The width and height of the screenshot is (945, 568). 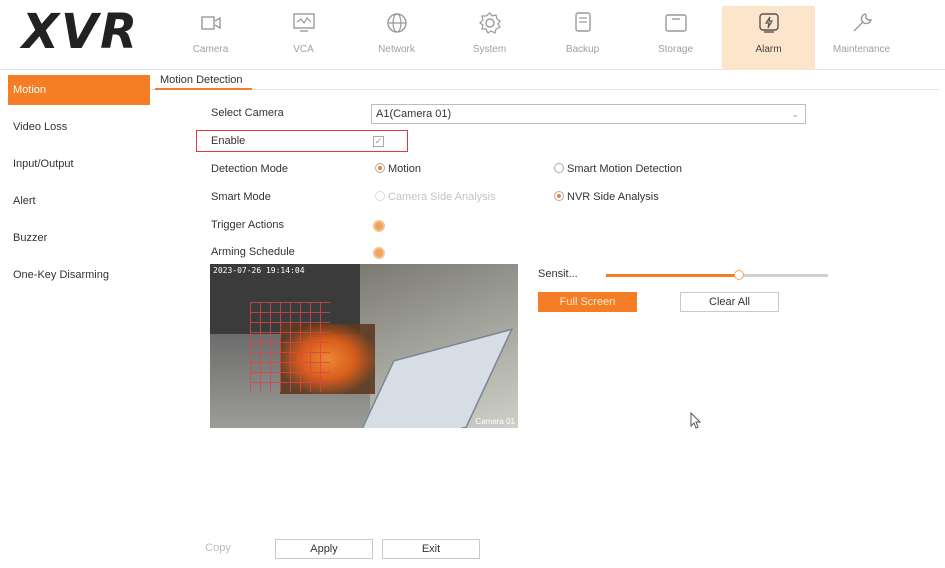 I want to click on exit-button: Exit, so click(x=431, y=549).